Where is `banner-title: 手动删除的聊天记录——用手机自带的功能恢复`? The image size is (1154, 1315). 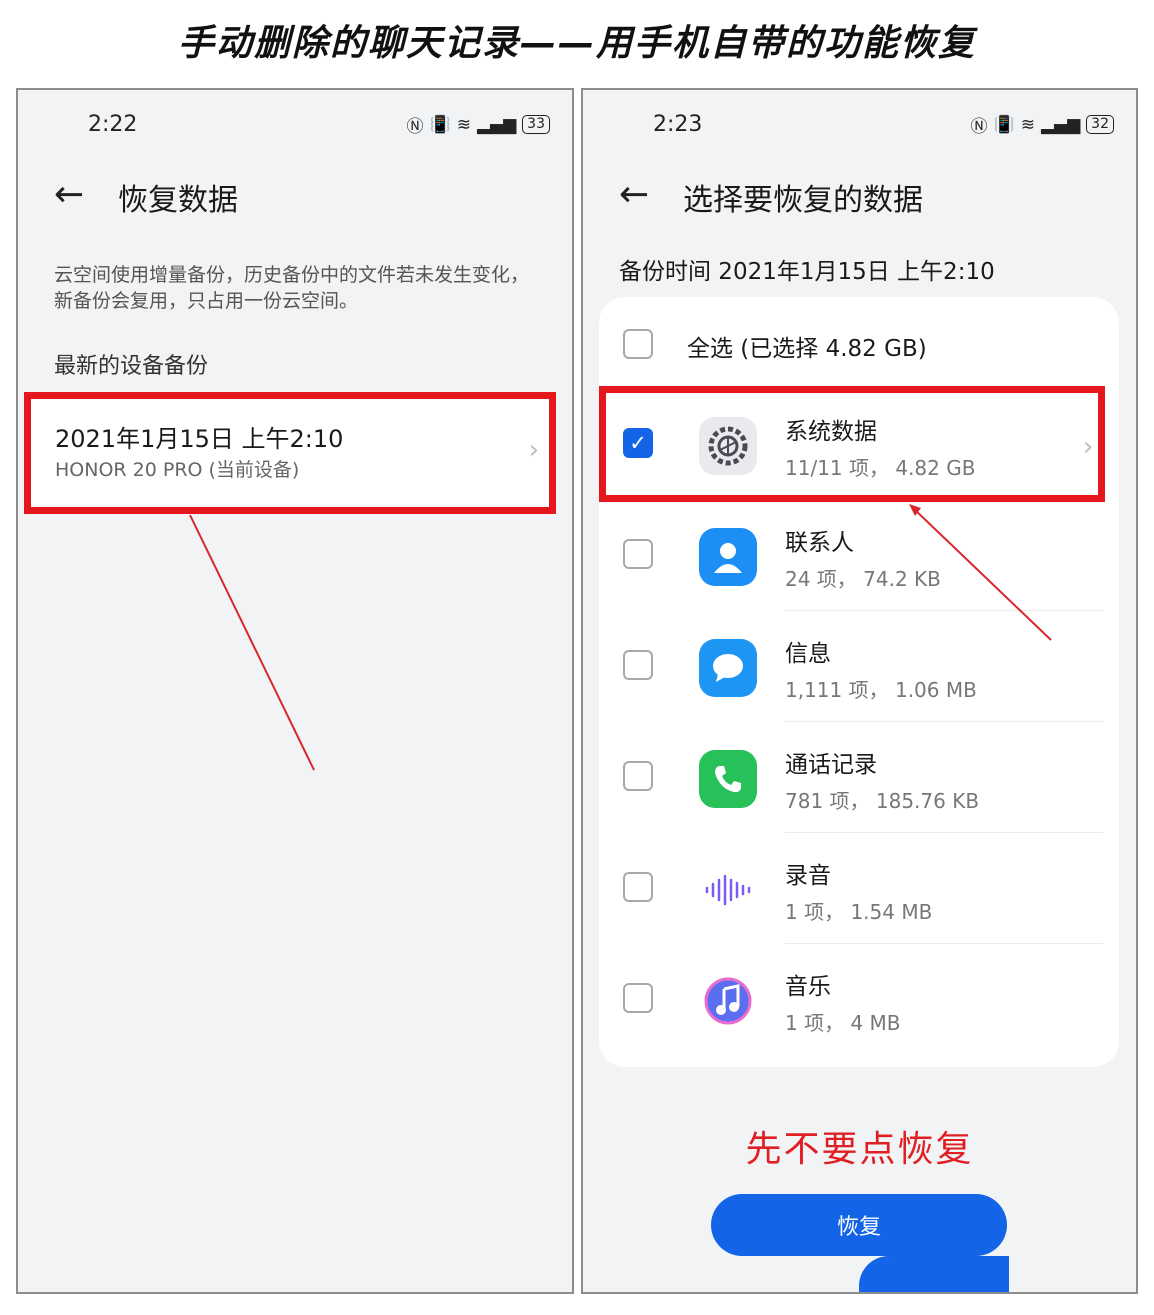 banner-title: 手动删除的聊天记录——用手机自带的功能恢复 is located at coordinates (576, 43).